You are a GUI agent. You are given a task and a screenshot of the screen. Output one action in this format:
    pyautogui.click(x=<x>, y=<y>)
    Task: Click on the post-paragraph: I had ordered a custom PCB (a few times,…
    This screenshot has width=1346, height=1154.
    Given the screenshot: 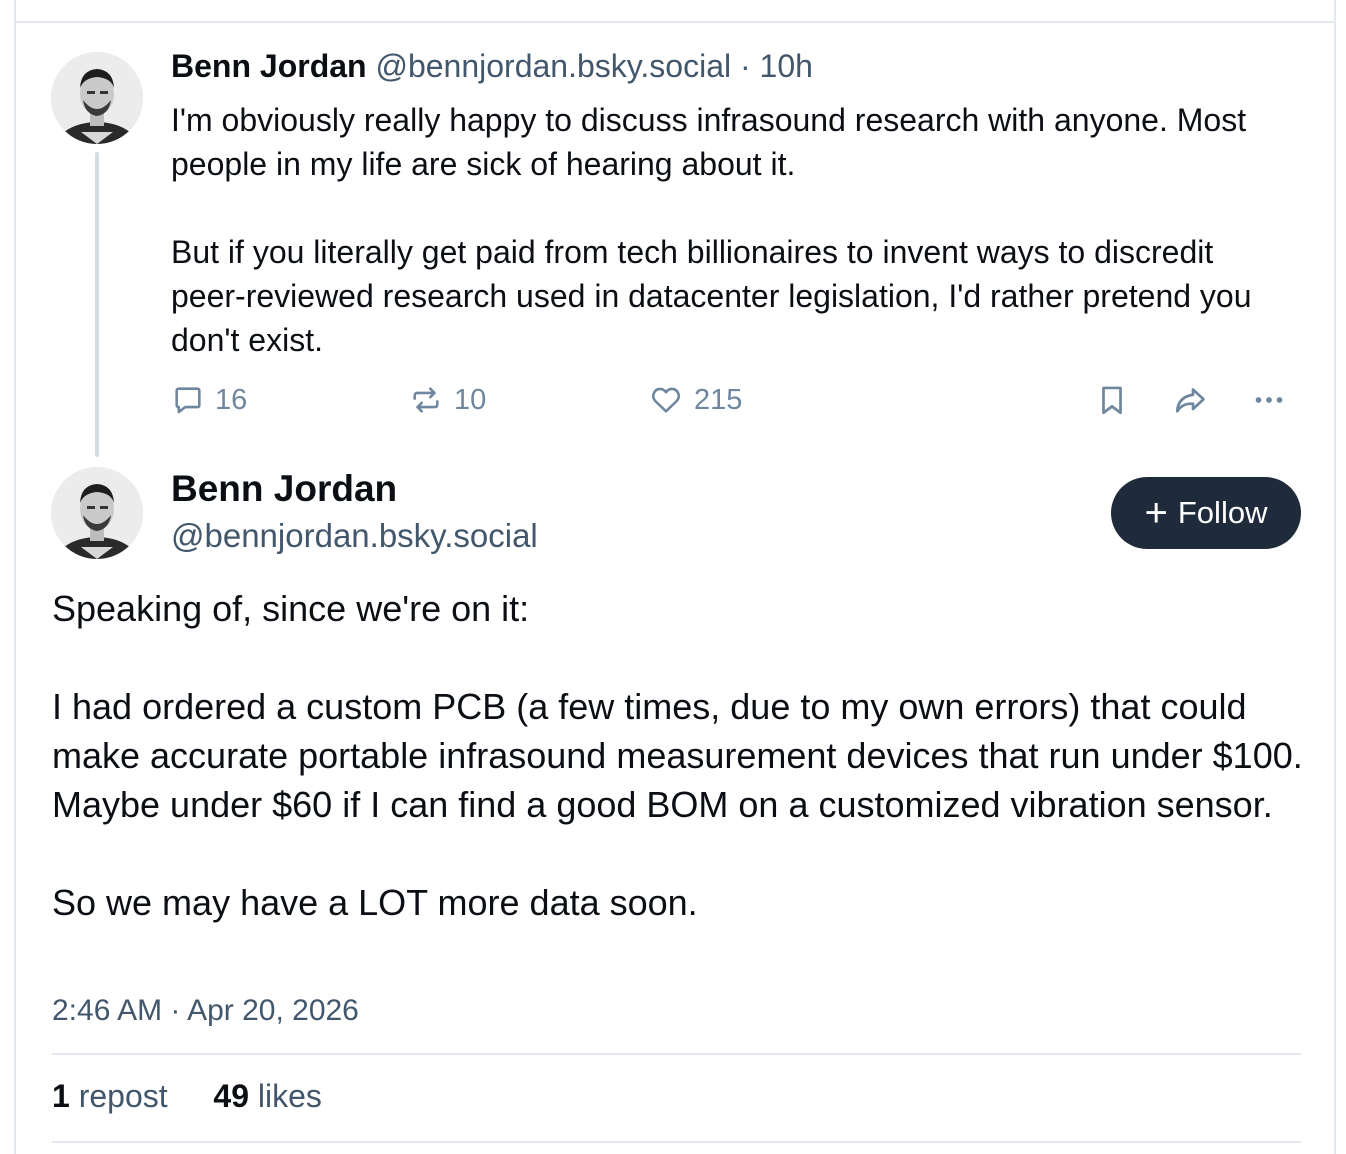 What is the action you would take?
    pyautogui.click(x=677, y=755)
    